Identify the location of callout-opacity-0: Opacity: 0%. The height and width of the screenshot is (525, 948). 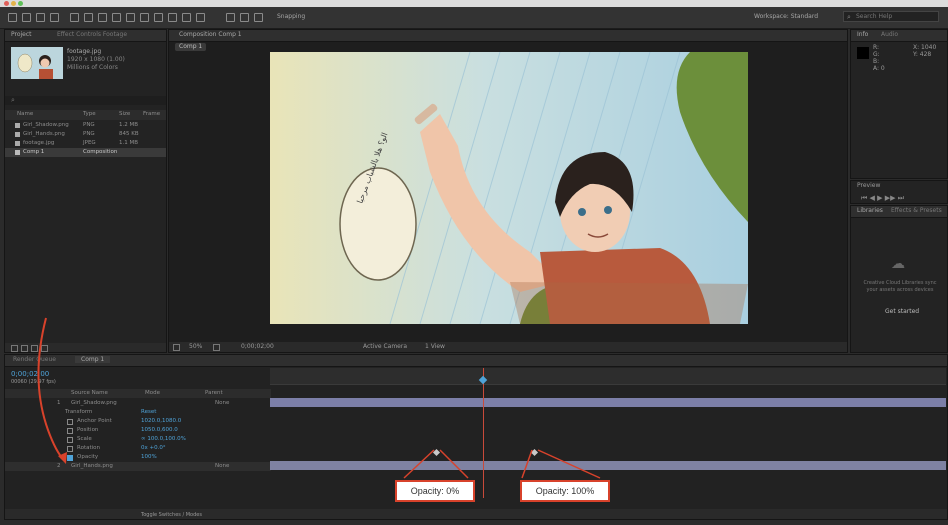
(435, 491).